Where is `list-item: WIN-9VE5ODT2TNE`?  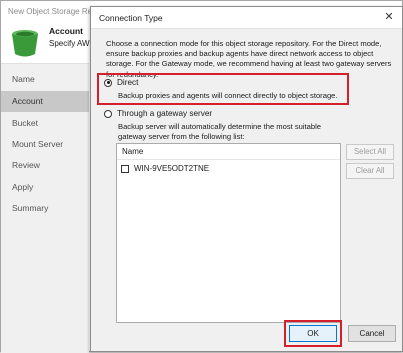
list-item: WIN-9VE5ODT2TNE is located at coordinates (165, 168).